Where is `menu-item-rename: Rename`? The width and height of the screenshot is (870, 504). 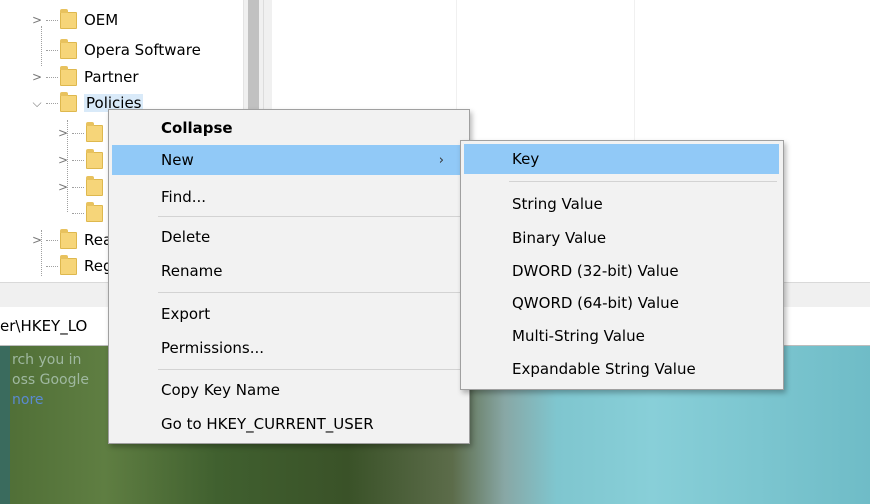
menu-item-rename: Rename is located at coordinates (287, 271).